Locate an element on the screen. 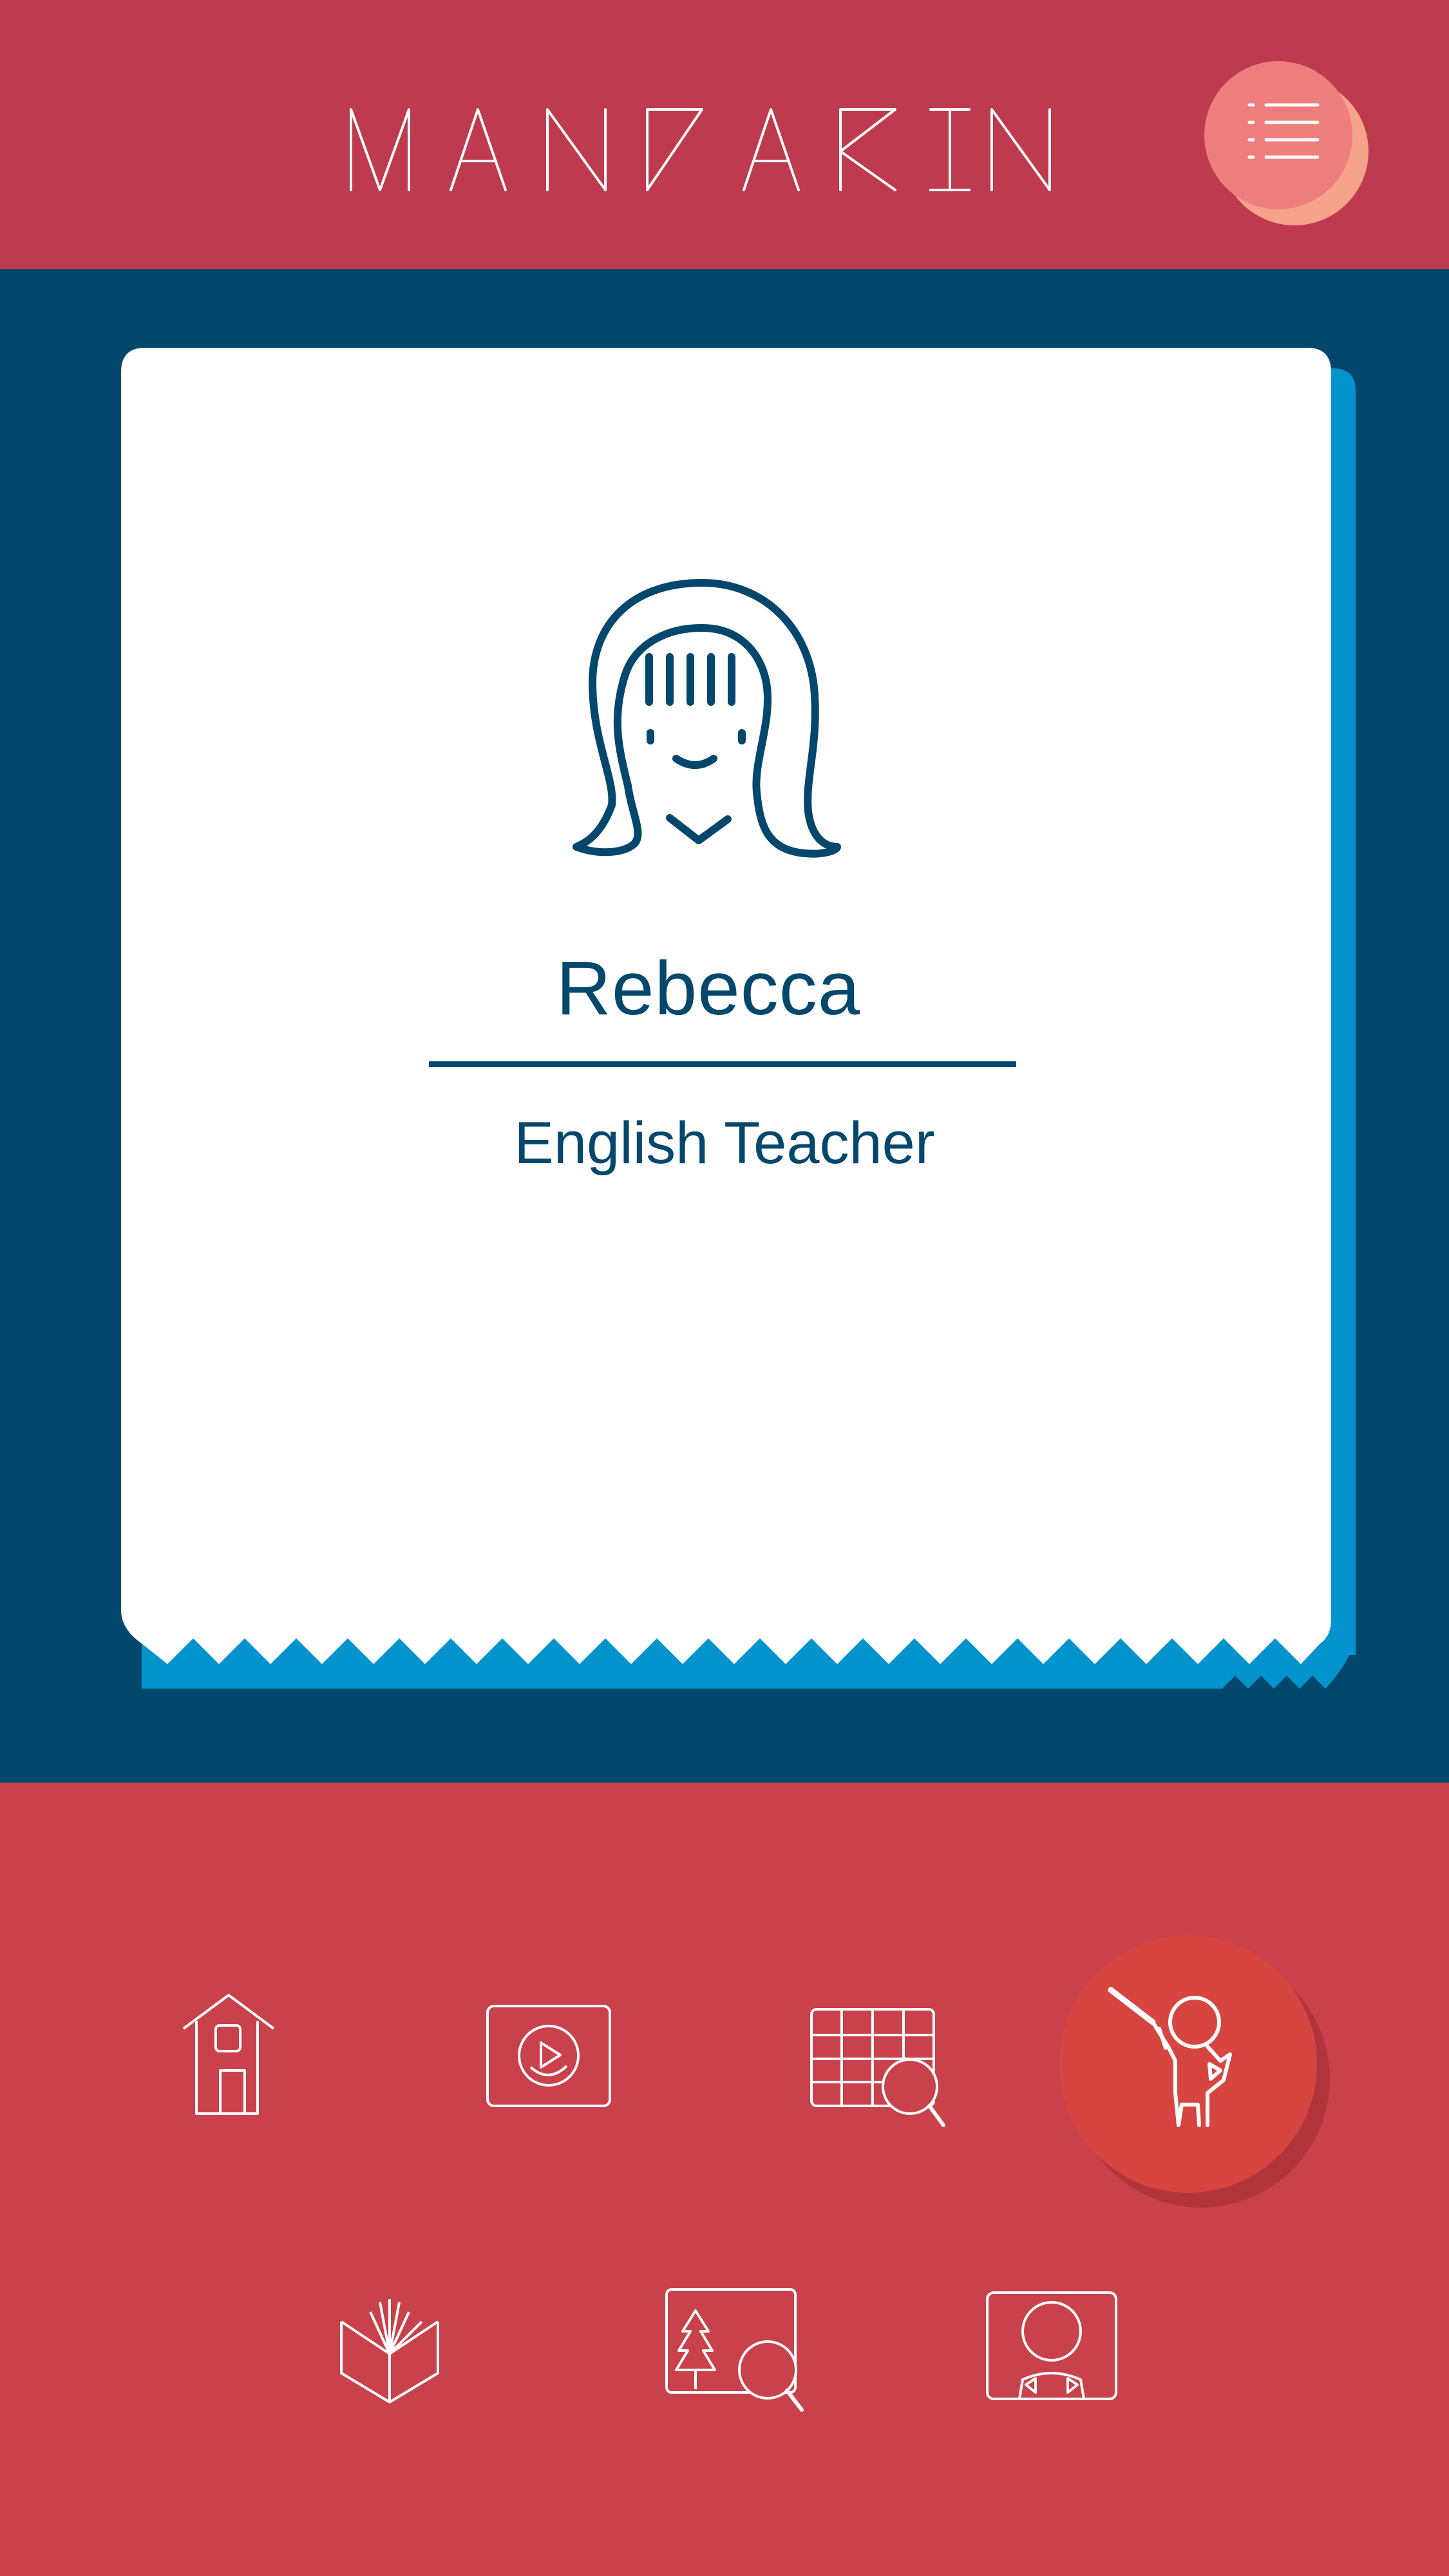 This screenshot has width=1449, height=2576. calendar-search-icon is located at coordinates (878, 2068).